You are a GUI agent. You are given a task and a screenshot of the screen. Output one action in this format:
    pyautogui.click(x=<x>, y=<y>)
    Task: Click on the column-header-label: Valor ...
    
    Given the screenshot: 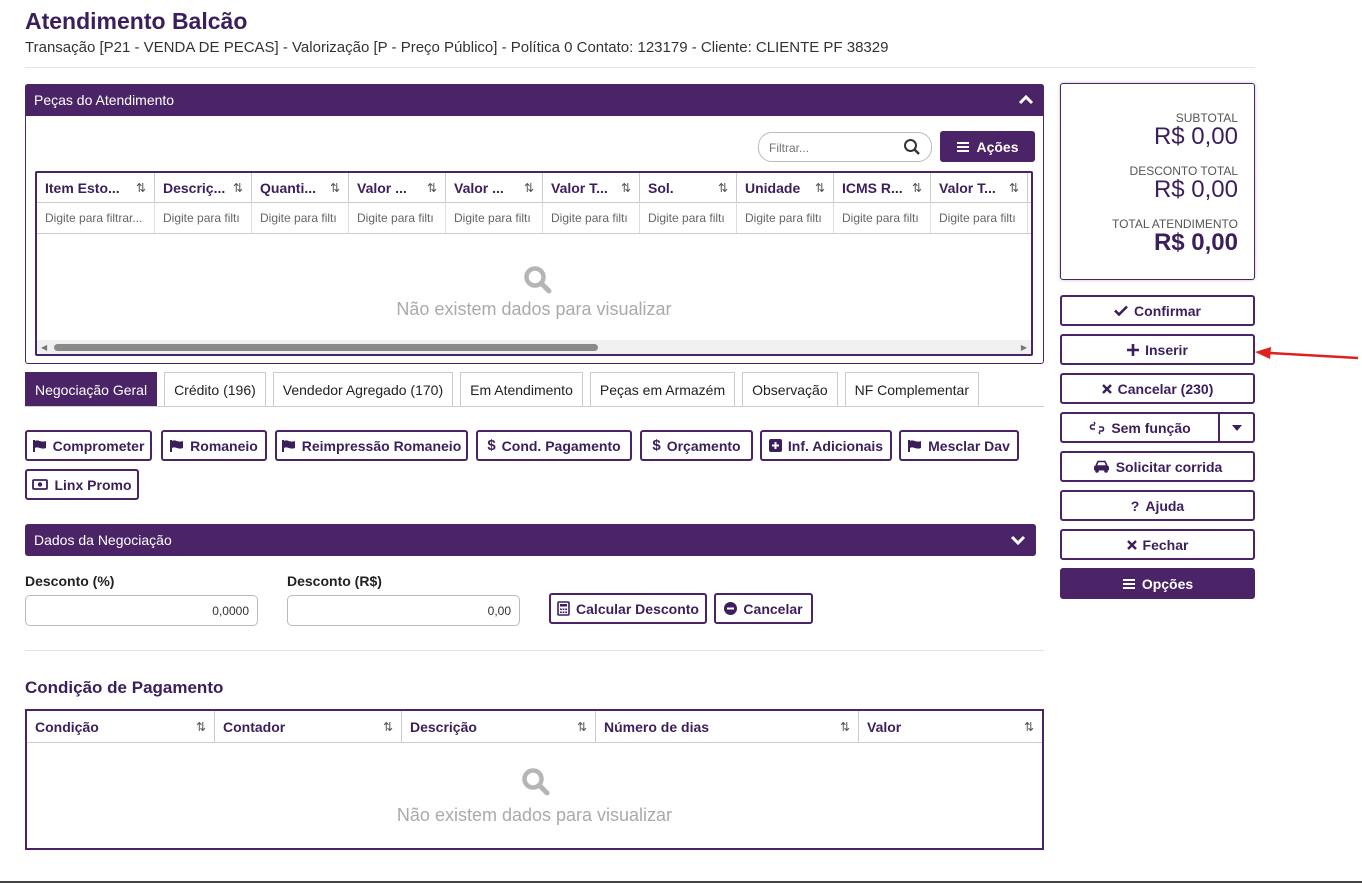 What is the action you would take?
    pyautogui.click(x=382, y=187)
    